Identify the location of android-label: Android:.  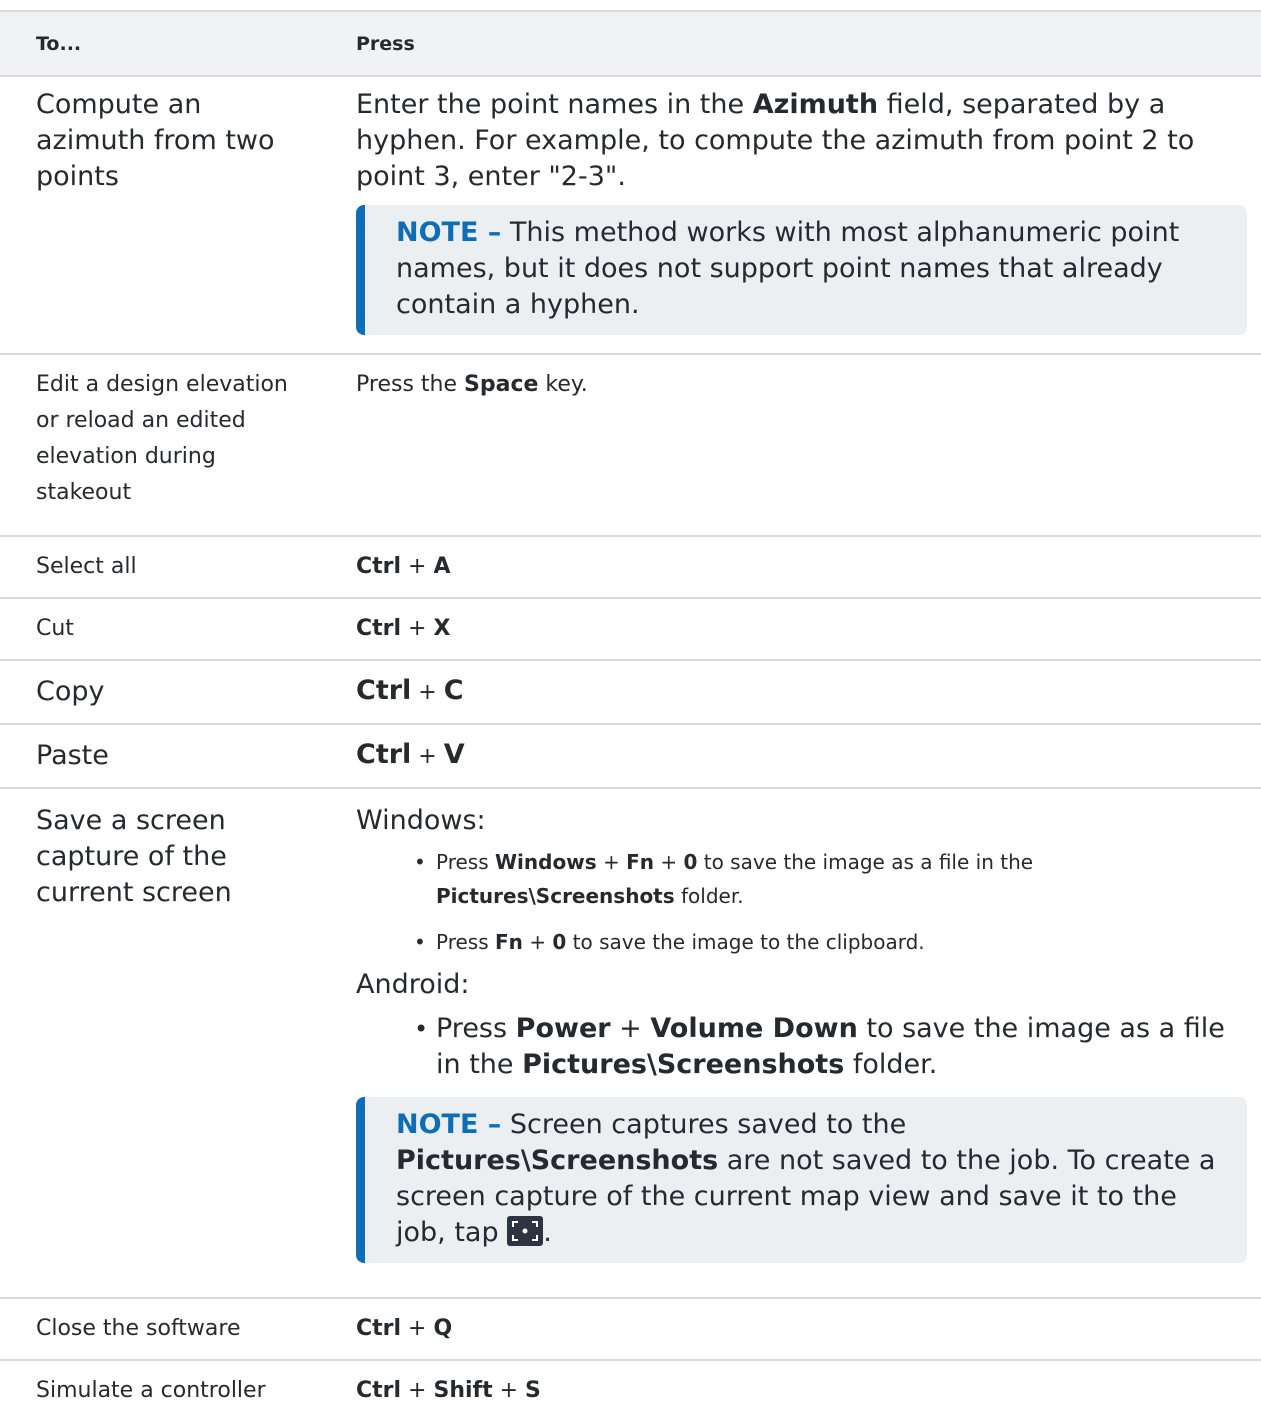
(413, 984).